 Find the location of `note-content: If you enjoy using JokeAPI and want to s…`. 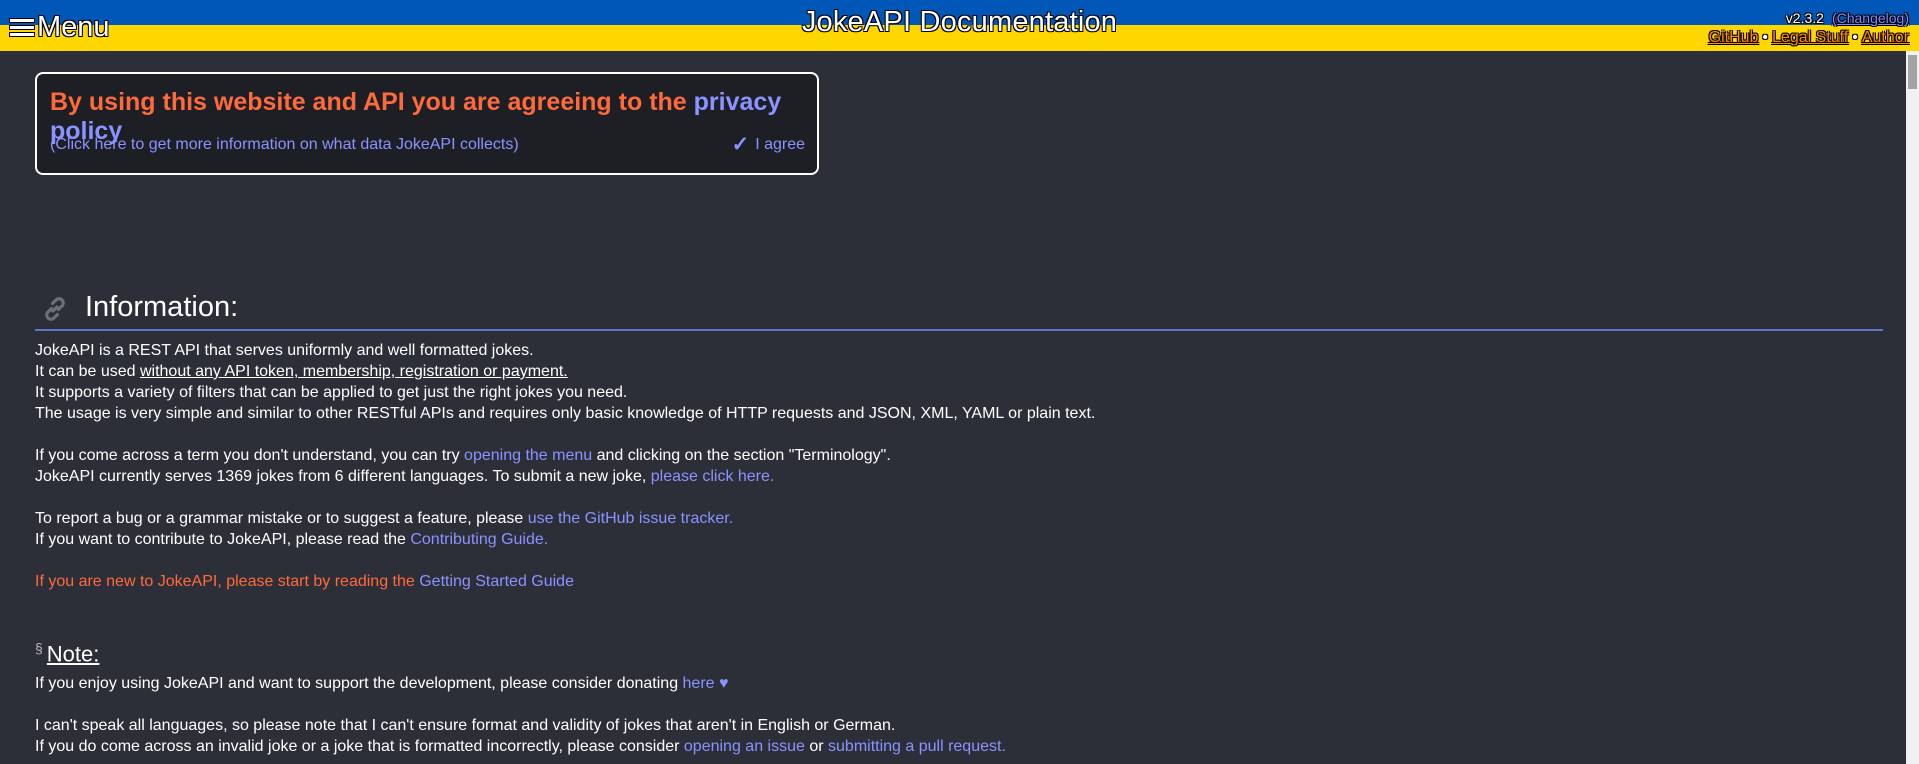

note-content: If you enjoy using JokeAPI and want to s… is located at coordinates (520, 715).